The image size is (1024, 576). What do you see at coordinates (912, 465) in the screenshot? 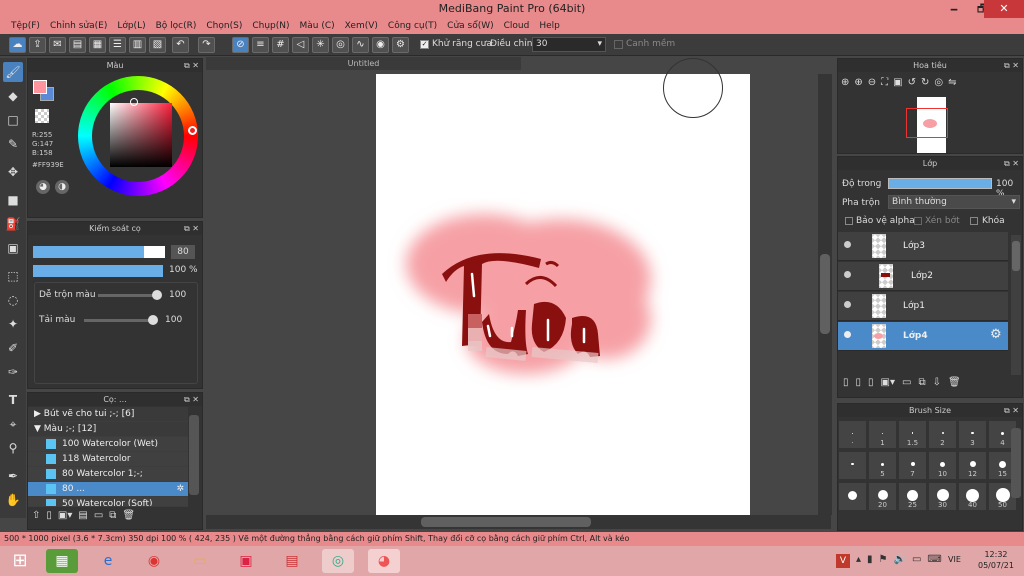
I see `brush-size-cell: 7` at bounding box center [912, 465].